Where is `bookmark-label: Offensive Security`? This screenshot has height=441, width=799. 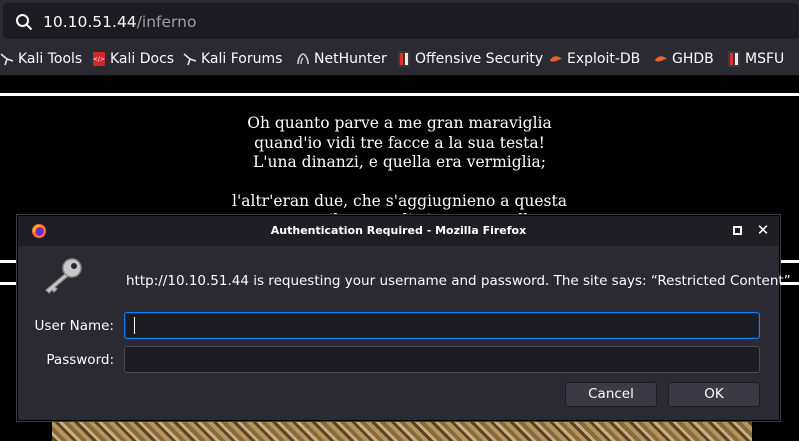
bookmark-label: Offensive Security is located at coordinates (479, 59).